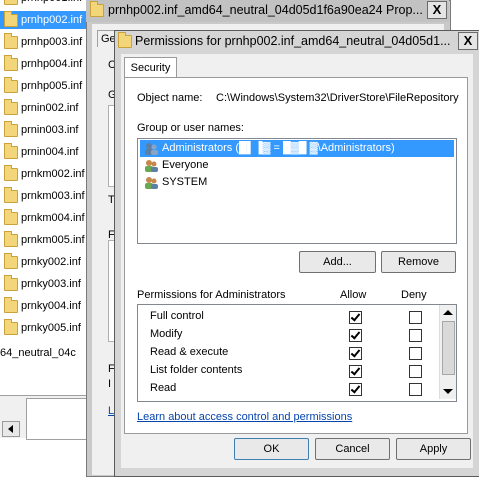  Describe the element at coordinates (53, 240) in the screenshot. I see `file-name: prnkm005.inf` at that location.